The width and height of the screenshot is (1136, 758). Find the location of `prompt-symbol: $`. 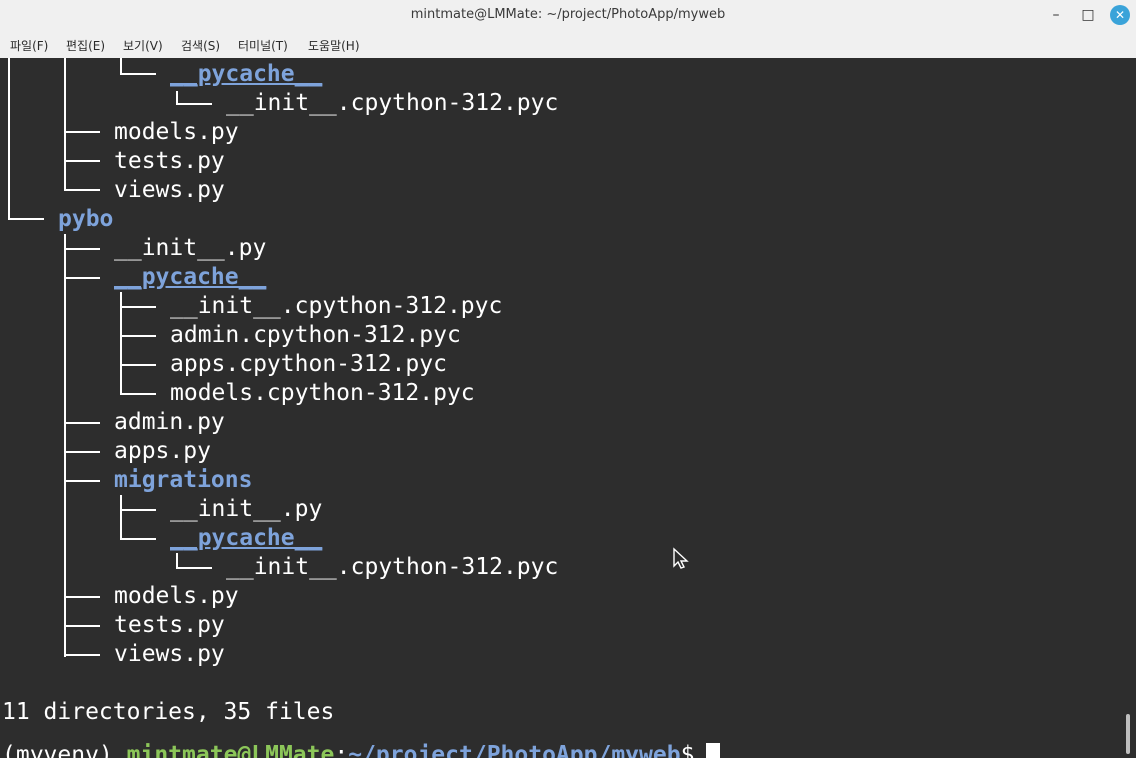

prompt-symbol: $ is located at coordinates (687, 750).